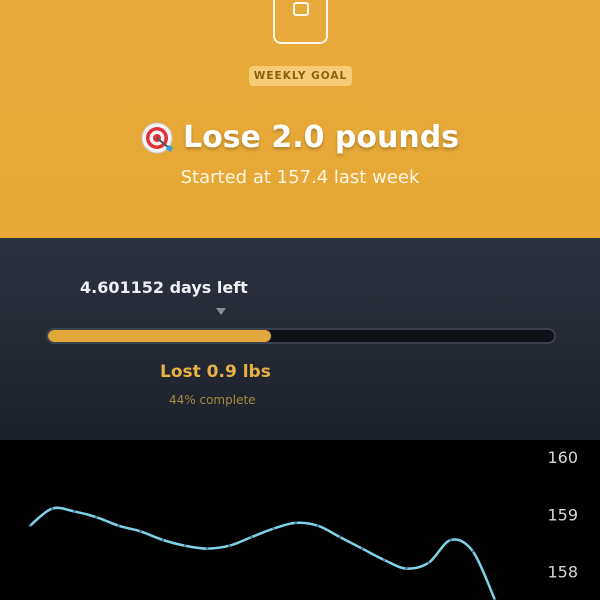  I want to click on scale-icon, so click(300, 22).